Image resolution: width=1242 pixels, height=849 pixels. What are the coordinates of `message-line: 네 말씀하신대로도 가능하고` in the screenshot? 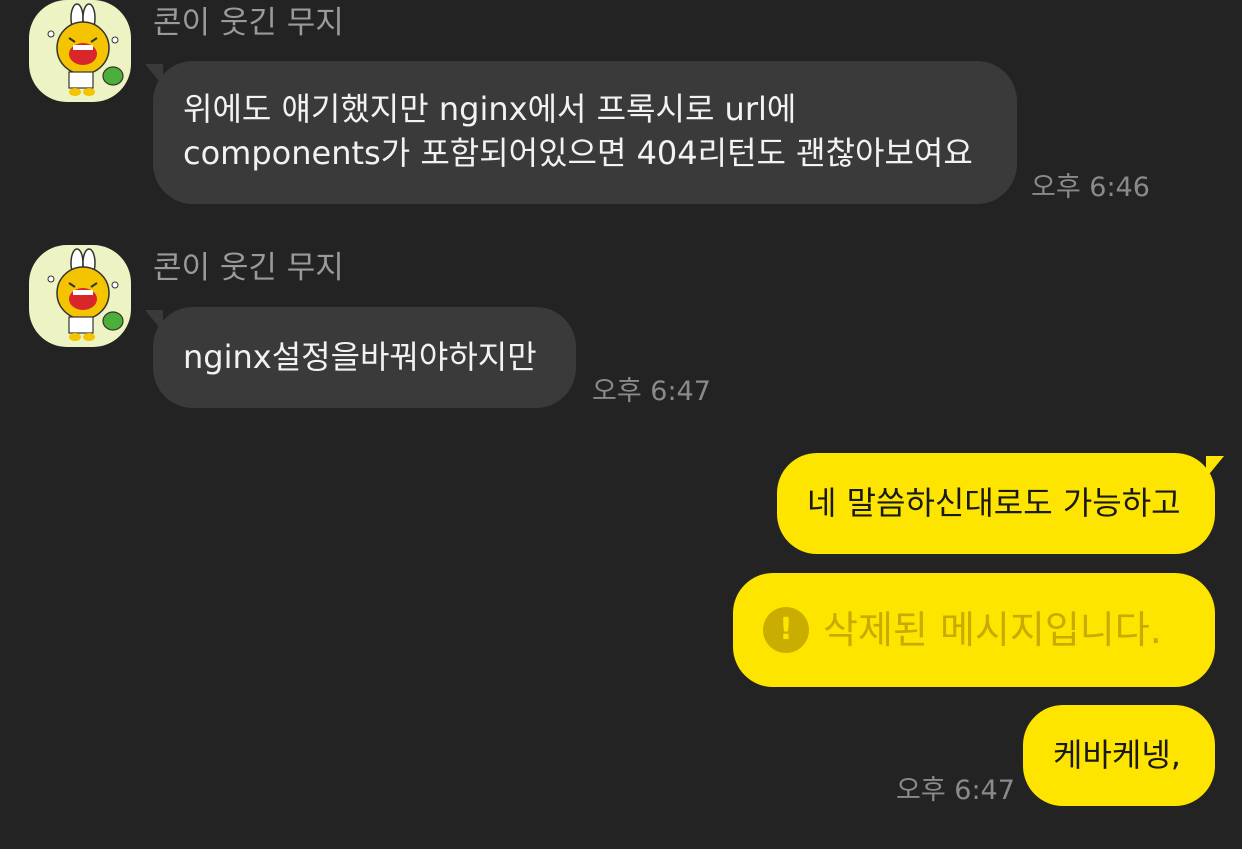 It's located at (994, 503).